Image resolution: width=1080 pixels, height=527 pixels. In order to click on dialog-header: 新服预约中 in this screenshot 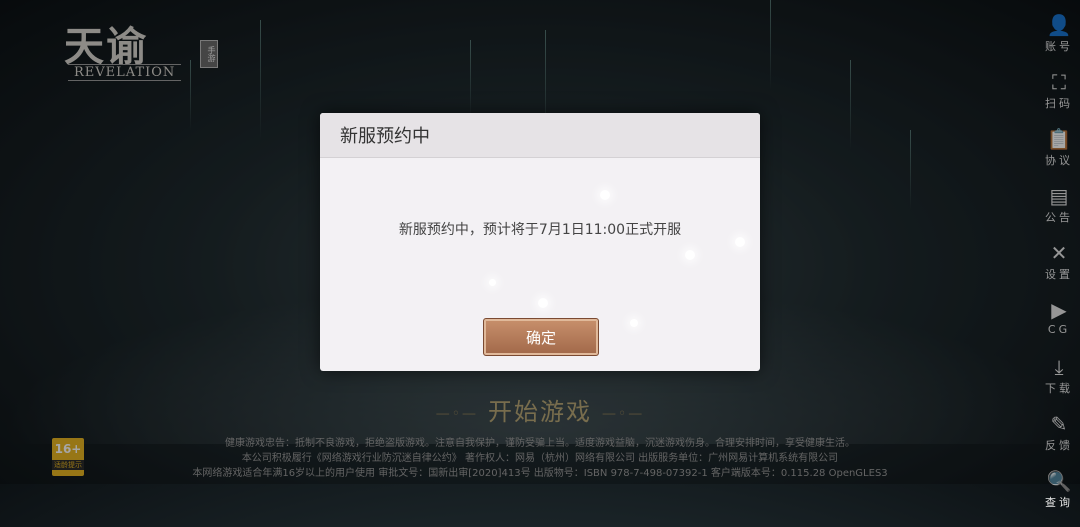, I will do `click(540, 135)`.